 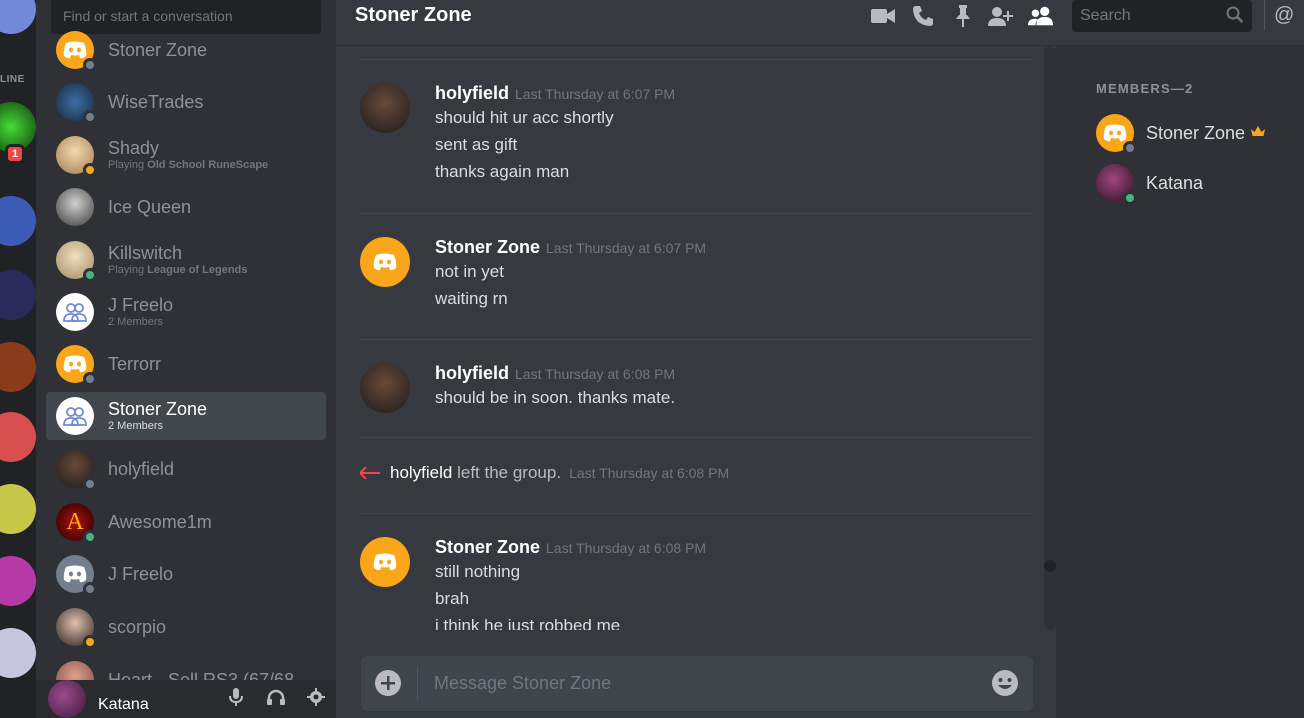 What do you see at coordinates (186, 574) in the screenshot?
I see `dm-item: J Freelo` at bounding box center [186, 574].